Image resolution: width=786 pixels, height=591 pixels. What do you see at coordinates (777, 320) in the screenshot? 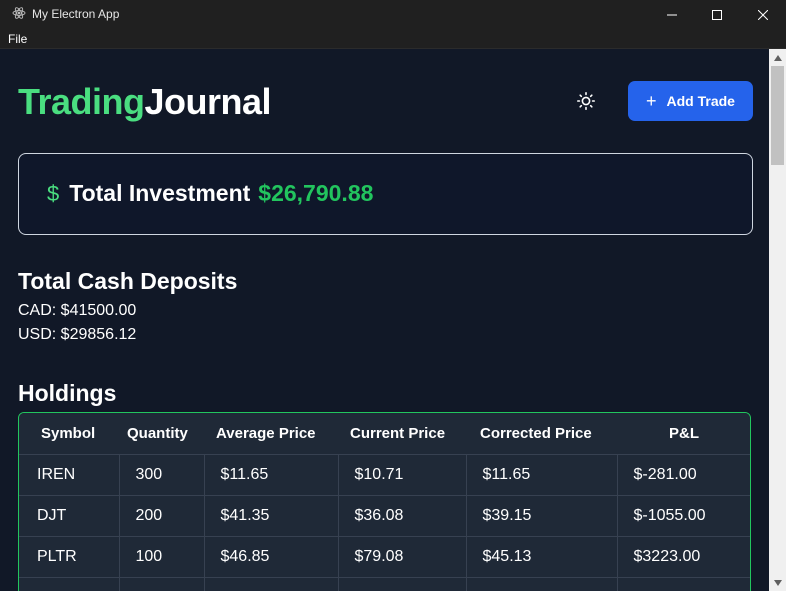
I see `vertical-scrollbar` at bounding box center [777, 320].